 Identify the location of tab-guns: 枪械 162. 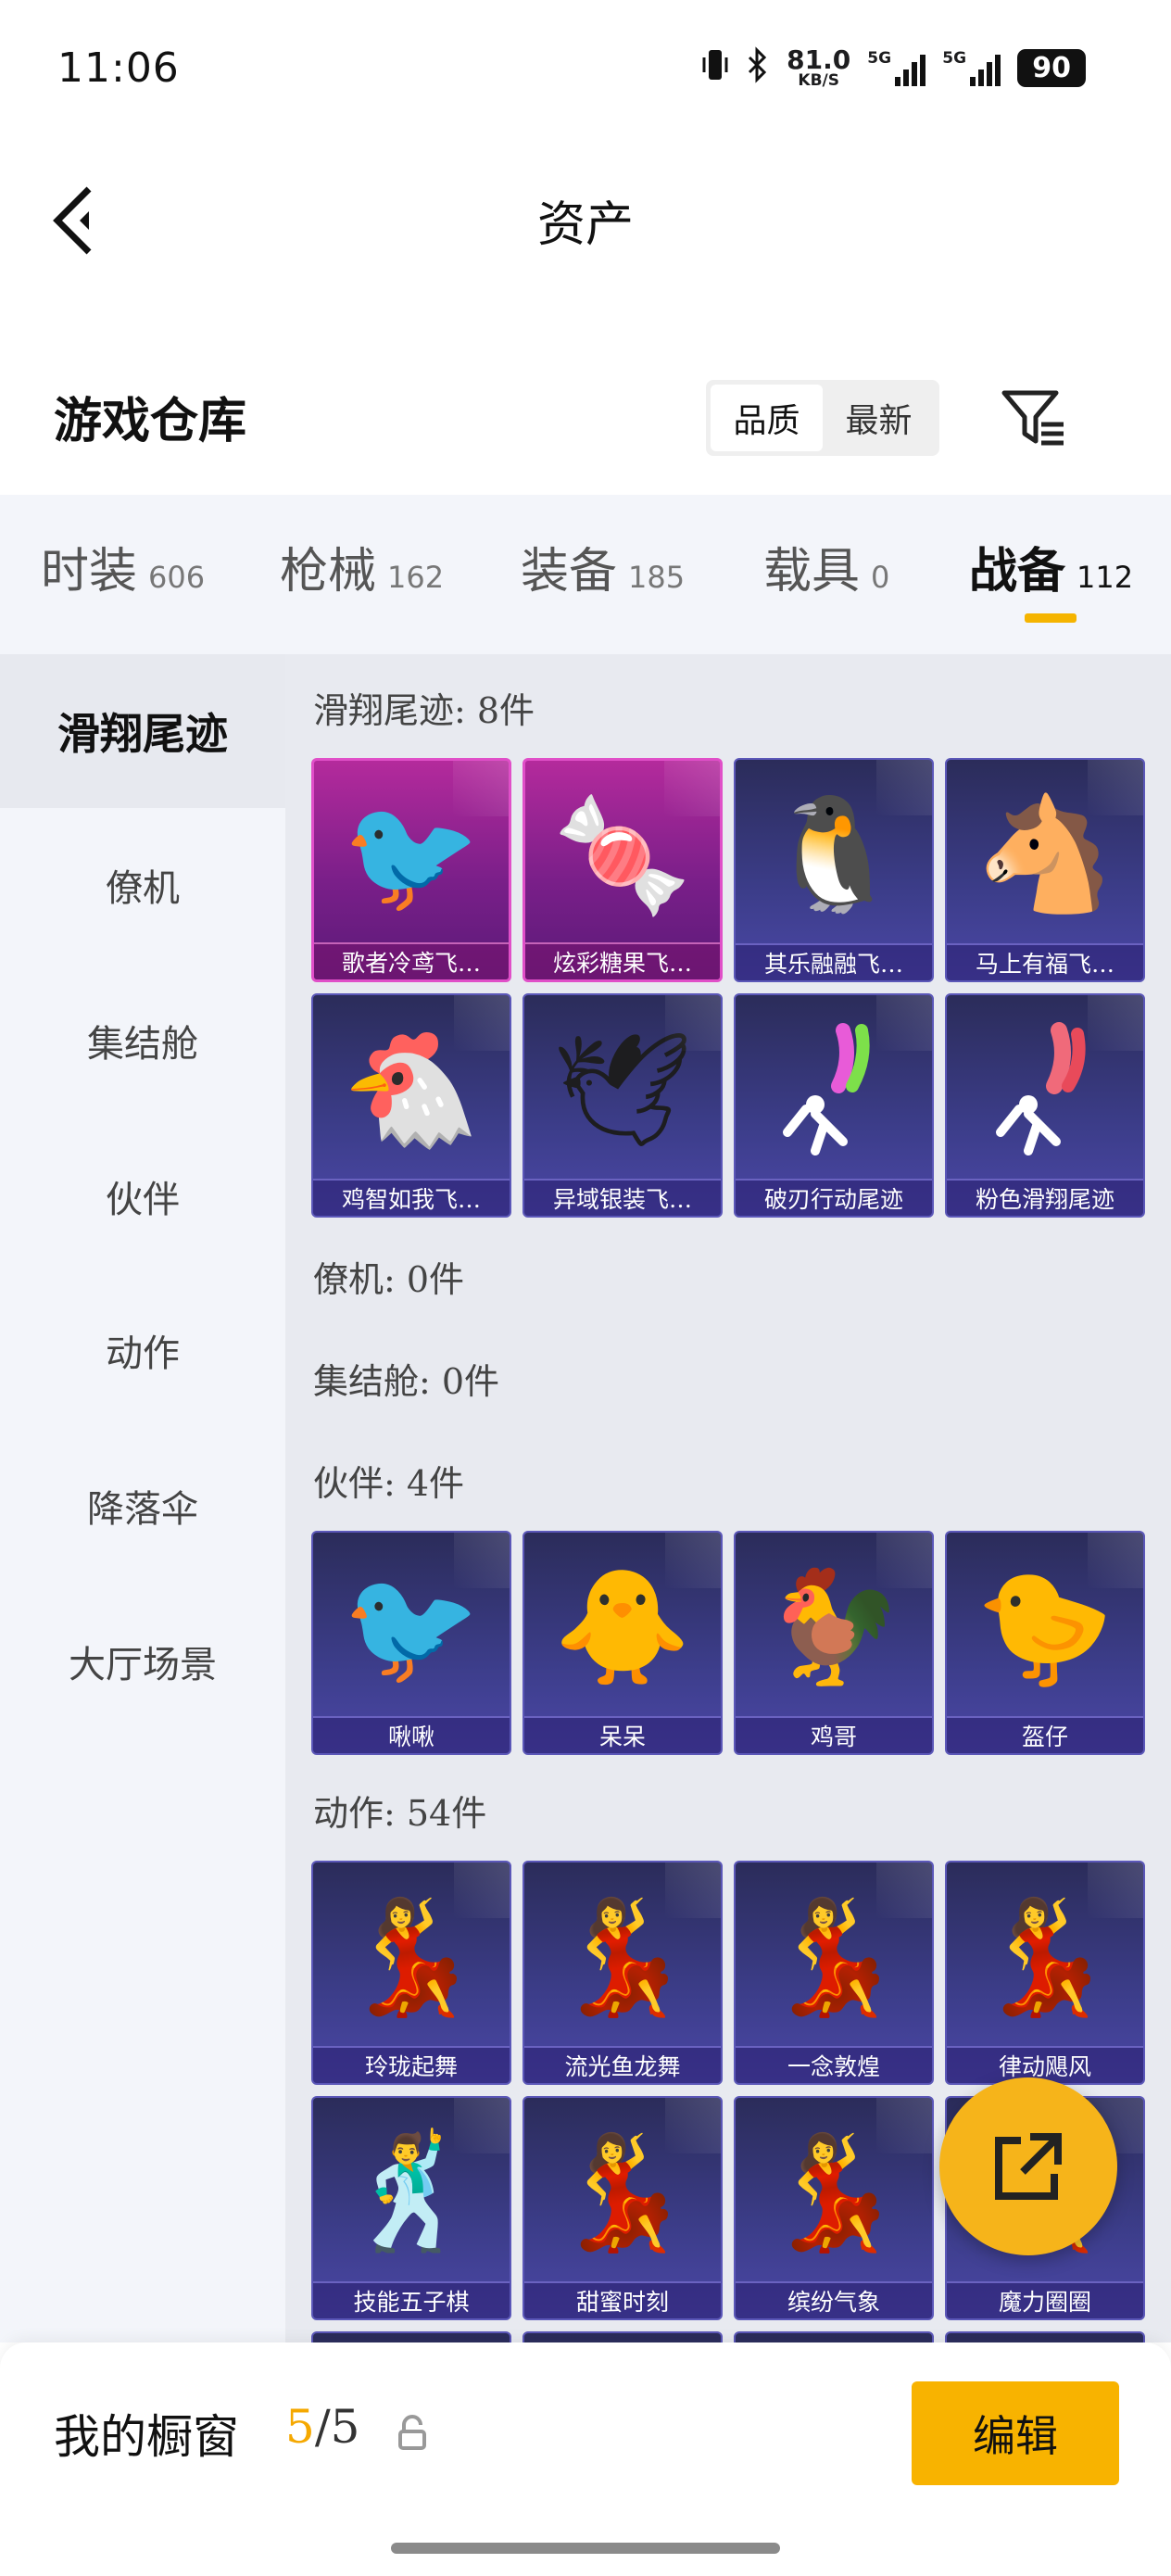
(362, 567).